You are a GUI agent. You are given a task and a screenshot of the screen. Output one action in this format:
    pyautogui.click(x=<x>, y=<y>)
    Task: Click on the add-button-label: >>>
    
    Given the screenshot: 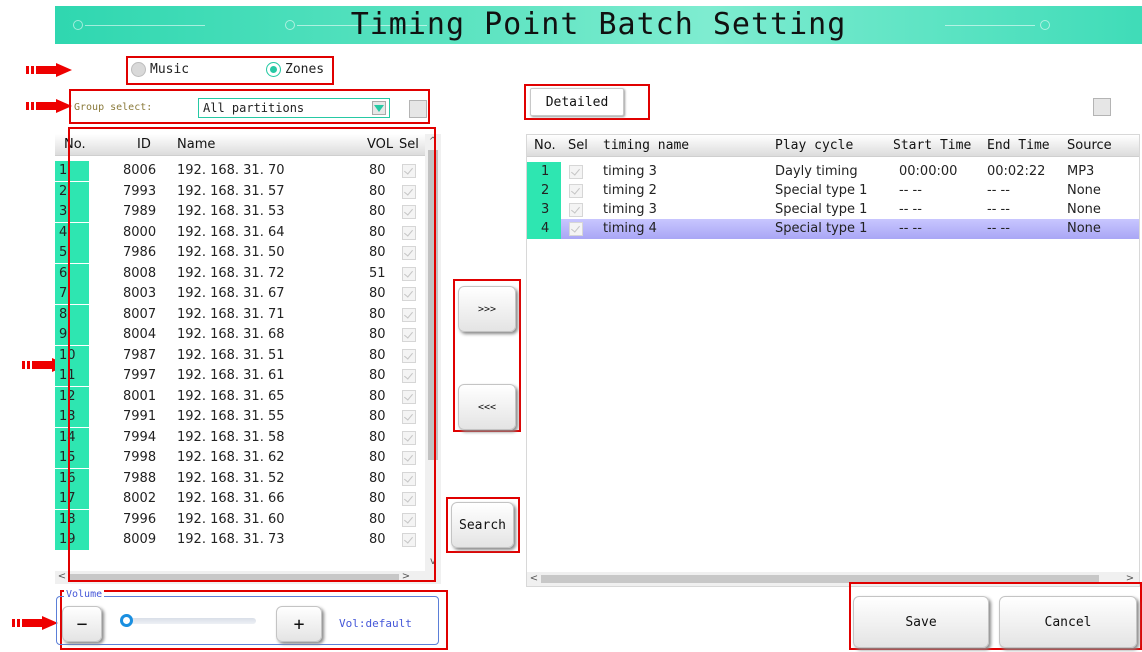 What is the action you would take?
    pyautogui.click(x=487, y=309)
    